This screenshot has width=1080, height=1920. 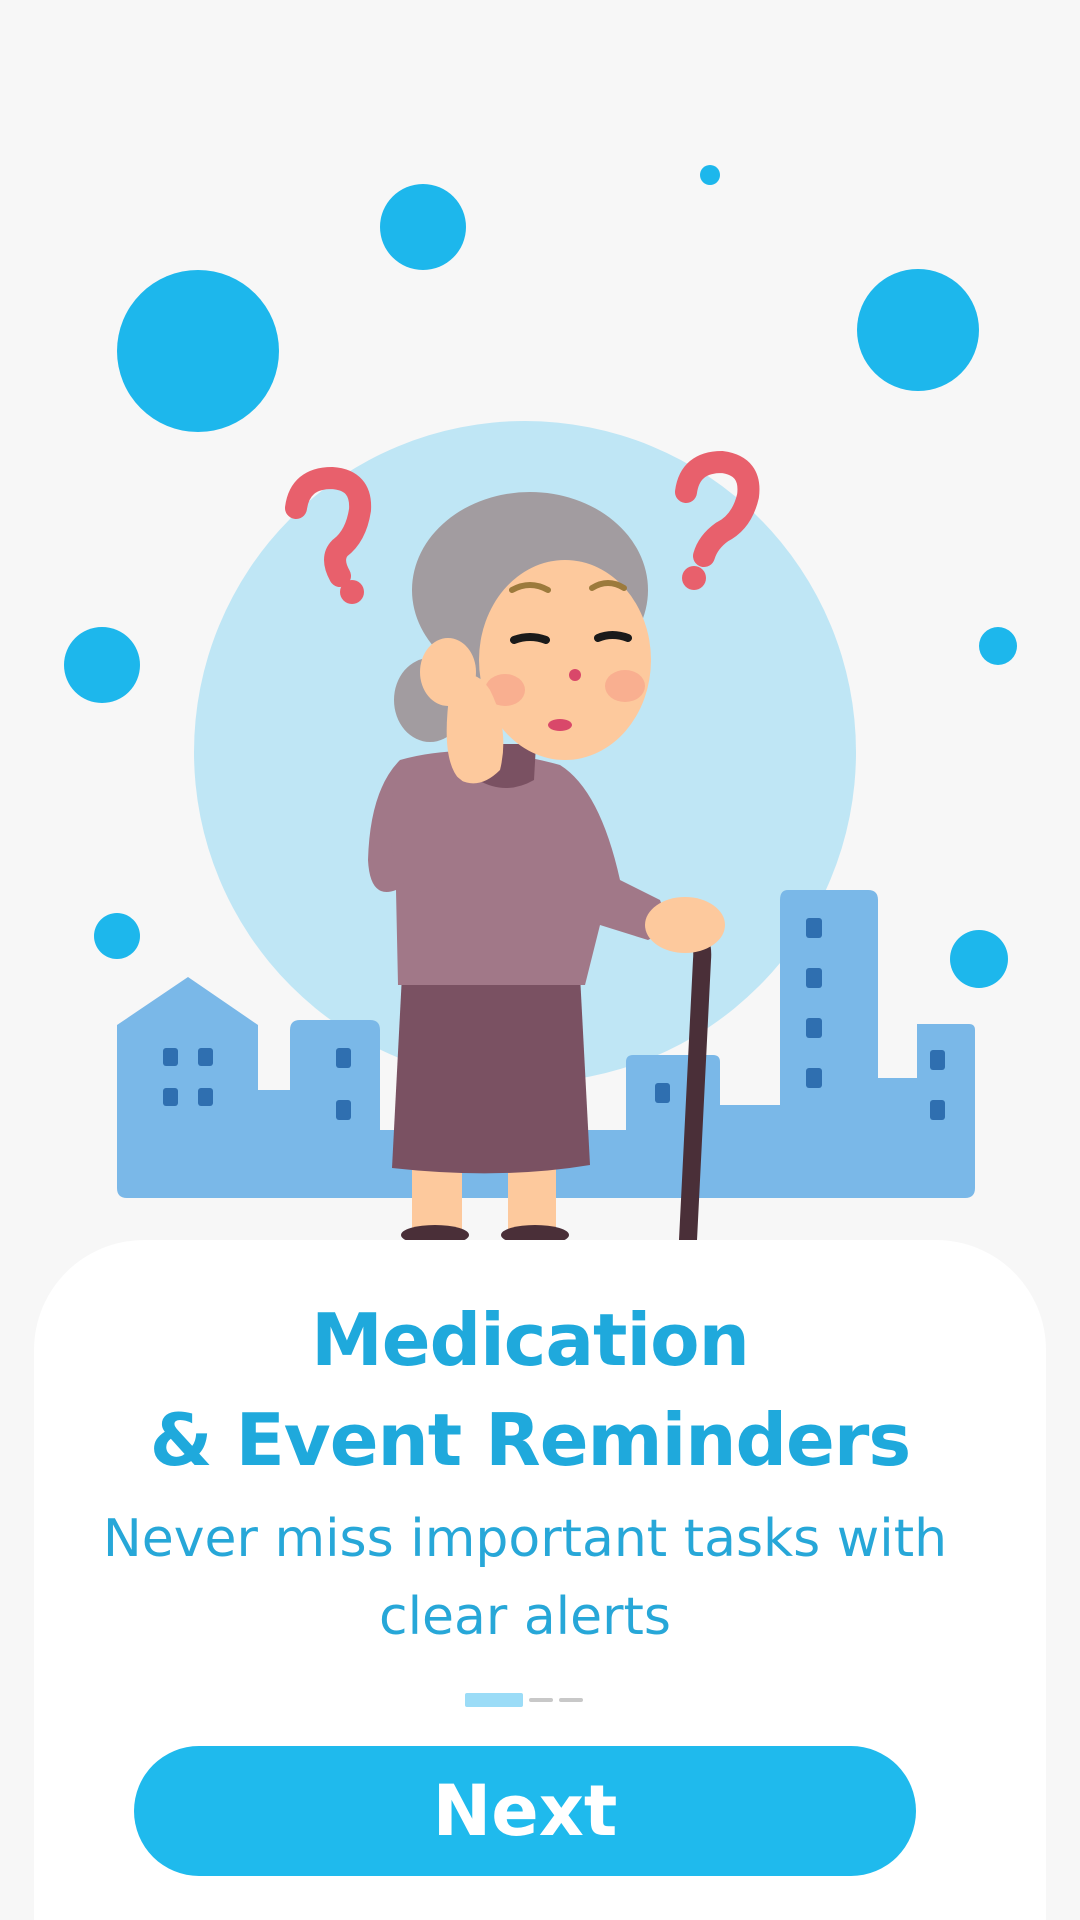 What do you see at coordinates (530, 1340) in the screenshot?
I see `title-line-1: Medication` at bounding box center [530, 1340].